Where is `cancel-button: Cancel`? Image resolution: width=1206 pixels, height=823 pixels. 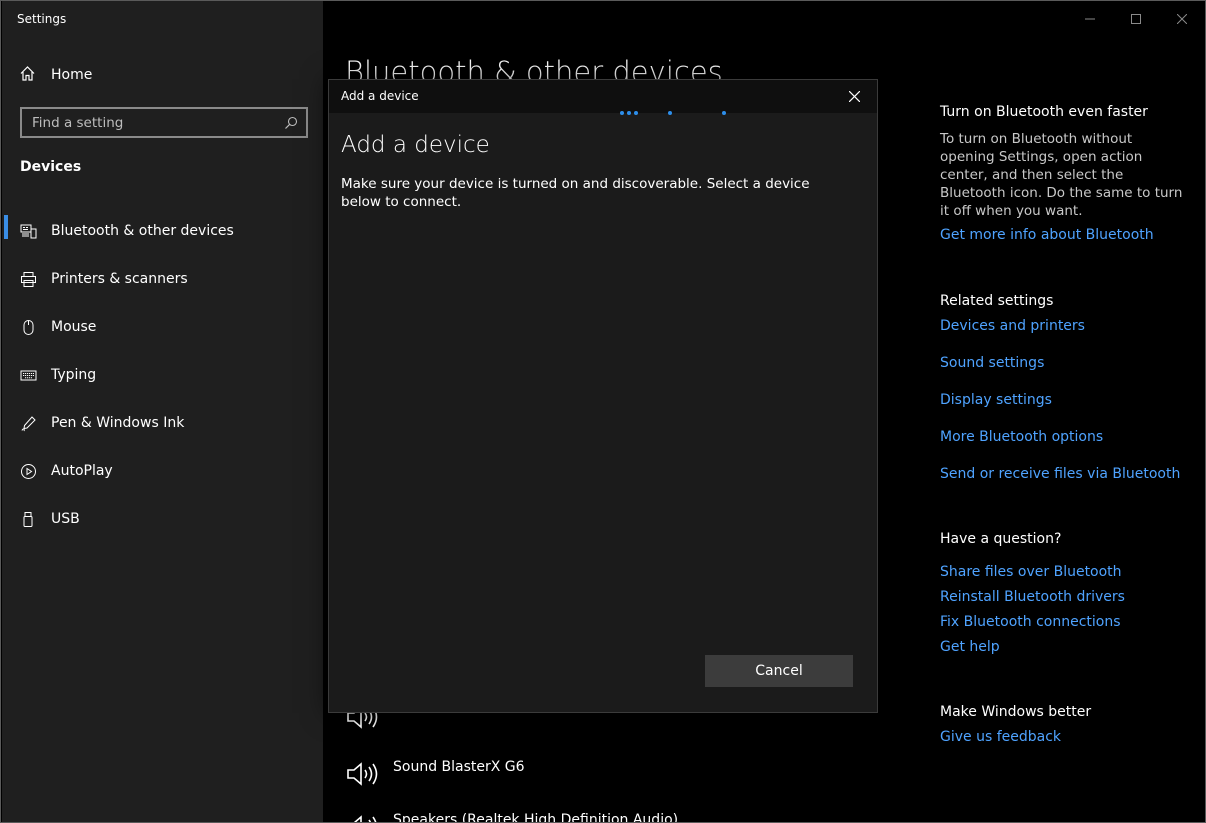
cancel-button: Cancel is located at coordinates (779, 671).